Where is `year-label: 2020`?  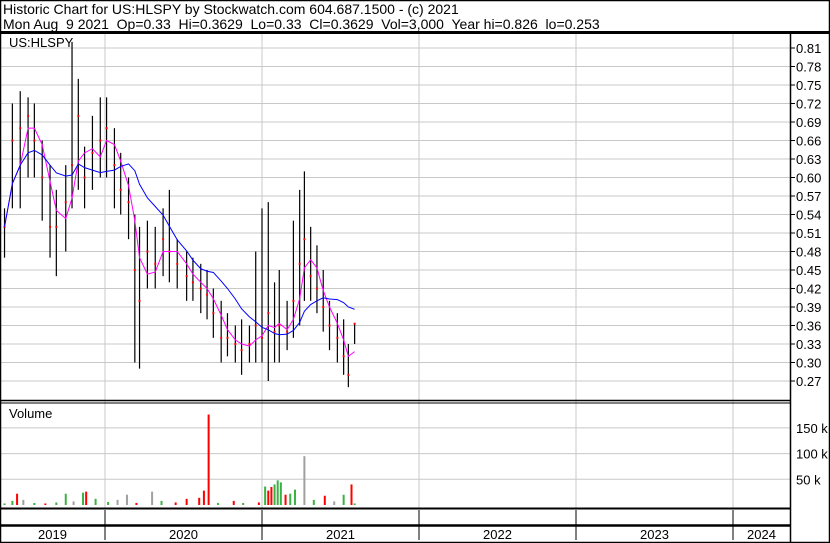
year-label: 2020 is located at coordinates (183, 534).